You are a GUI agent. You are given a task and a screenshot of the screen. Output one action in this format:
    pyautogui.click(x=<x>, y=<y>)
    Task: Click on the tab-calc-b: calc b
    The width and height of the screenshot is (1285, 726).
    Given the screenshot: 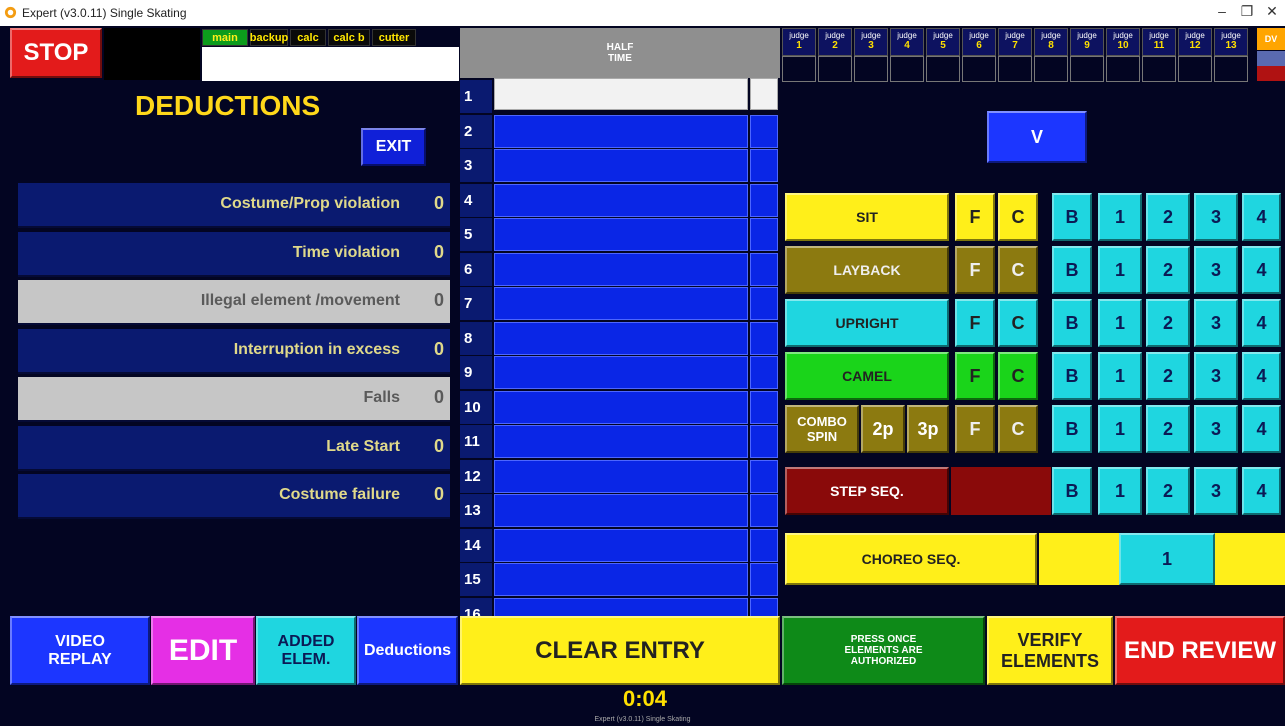 What is the action you would take?
    pyautogui.click(x=349, y=37)
    